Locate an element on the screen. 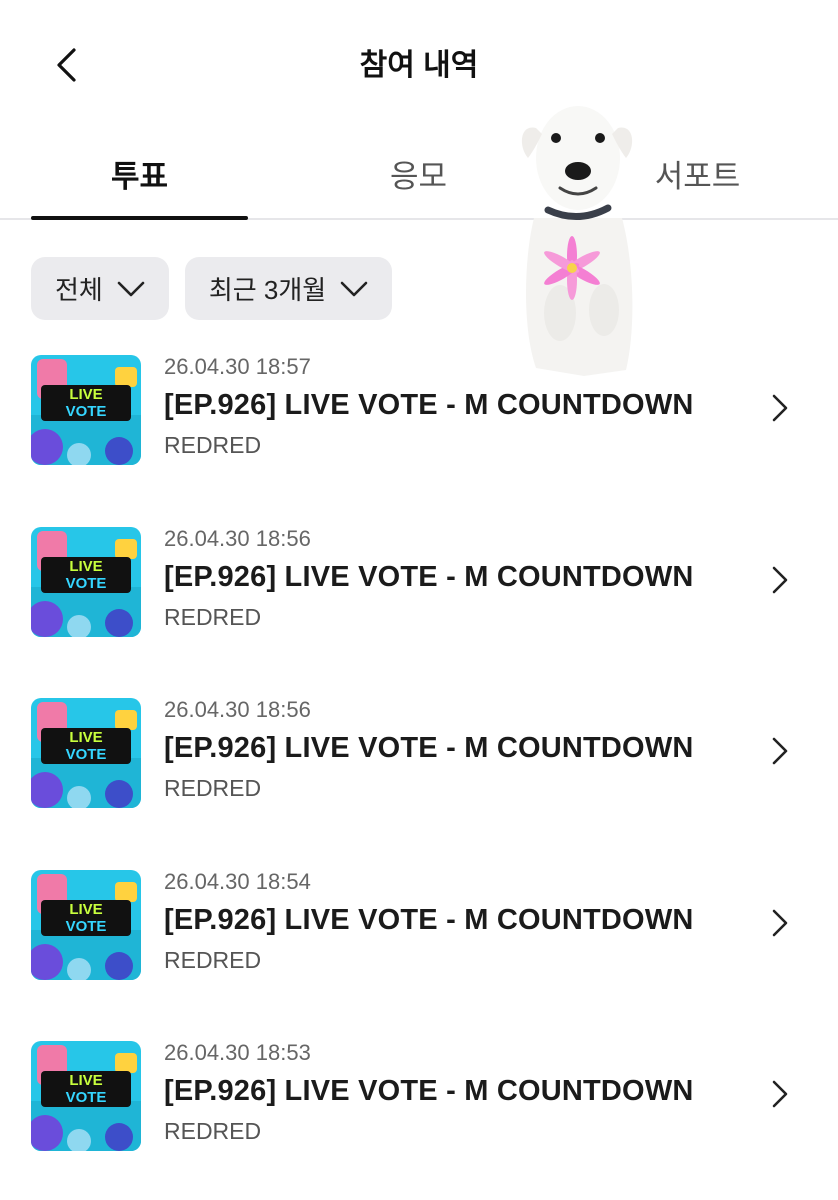 The image size is (838, 1200). tab-vote: 투표 is located at coordinates (139, 175).